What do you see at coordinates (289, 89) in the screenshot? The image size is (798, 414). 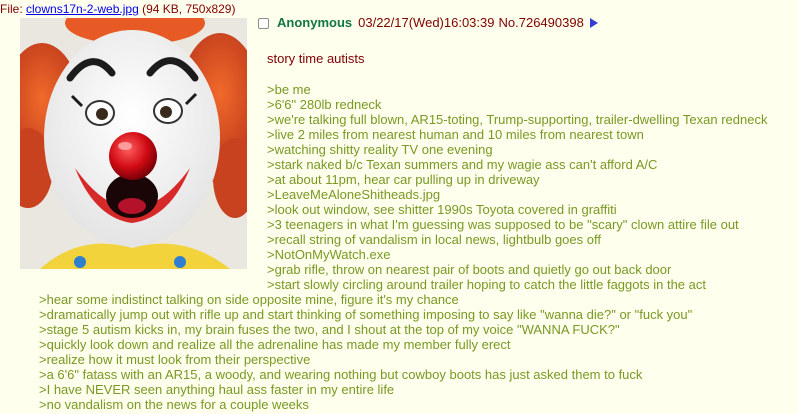 I see `greentext-line: >be me` at bounding box center [289, 89].